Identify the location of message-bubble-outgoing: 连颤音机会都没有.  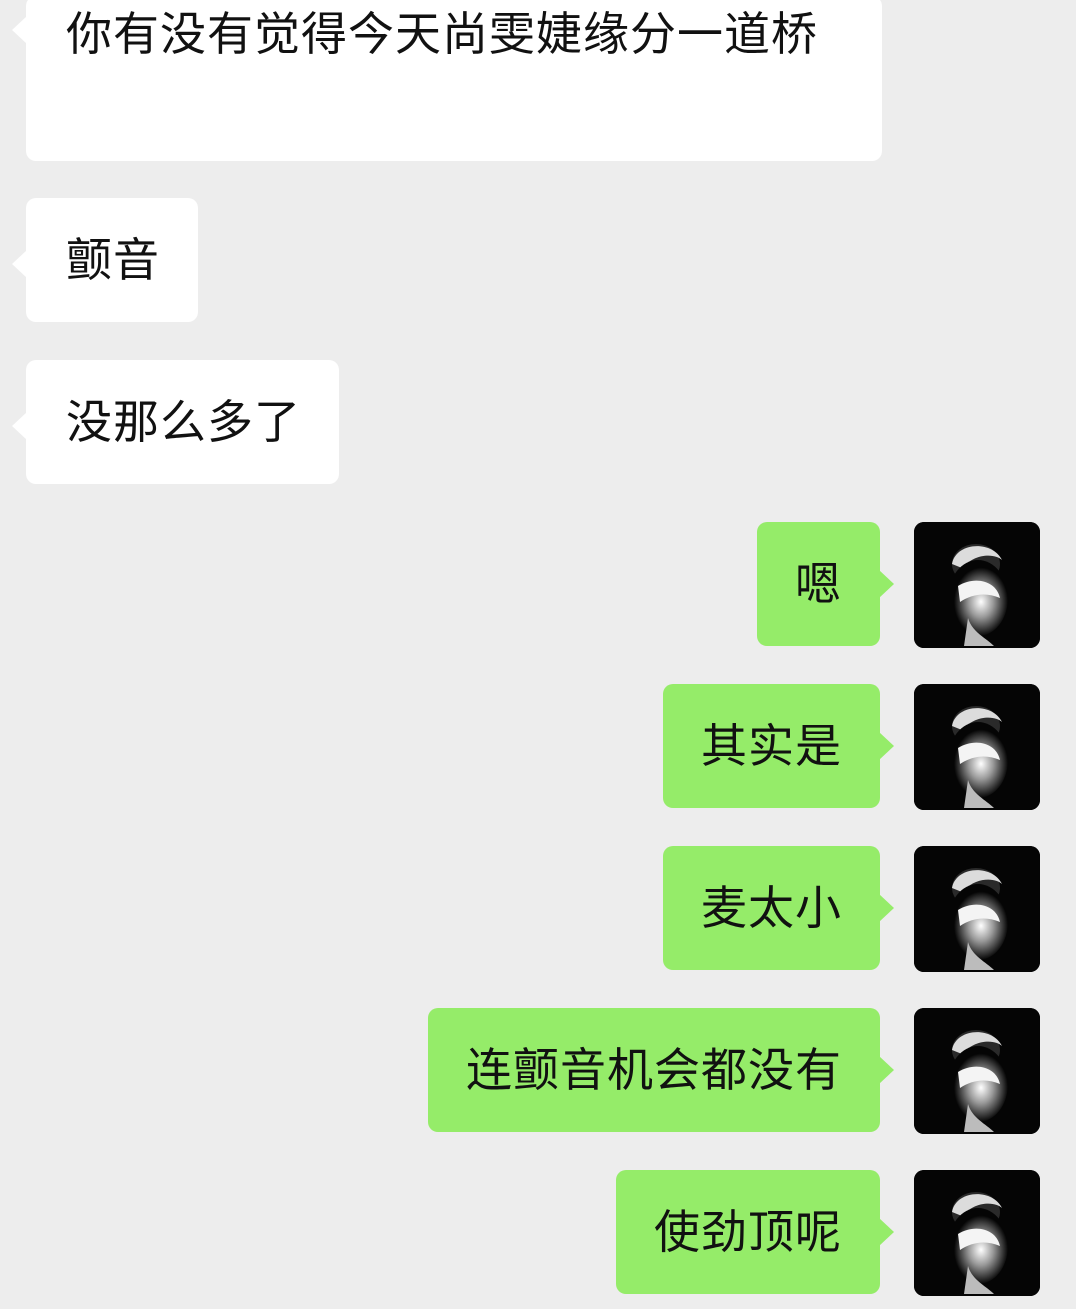
(661, 1070).